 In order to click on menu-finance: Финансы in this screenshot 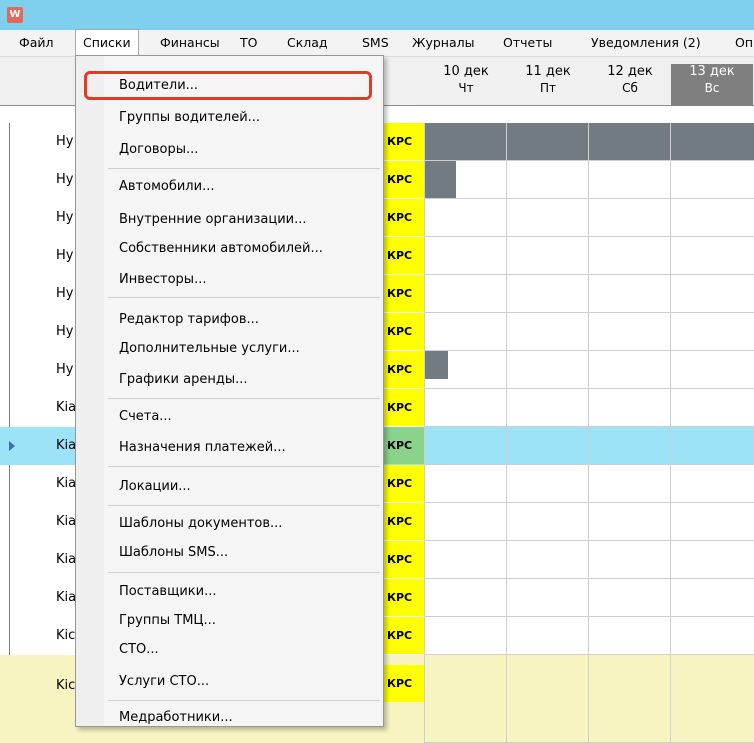, I will do `click(190, 43)`.